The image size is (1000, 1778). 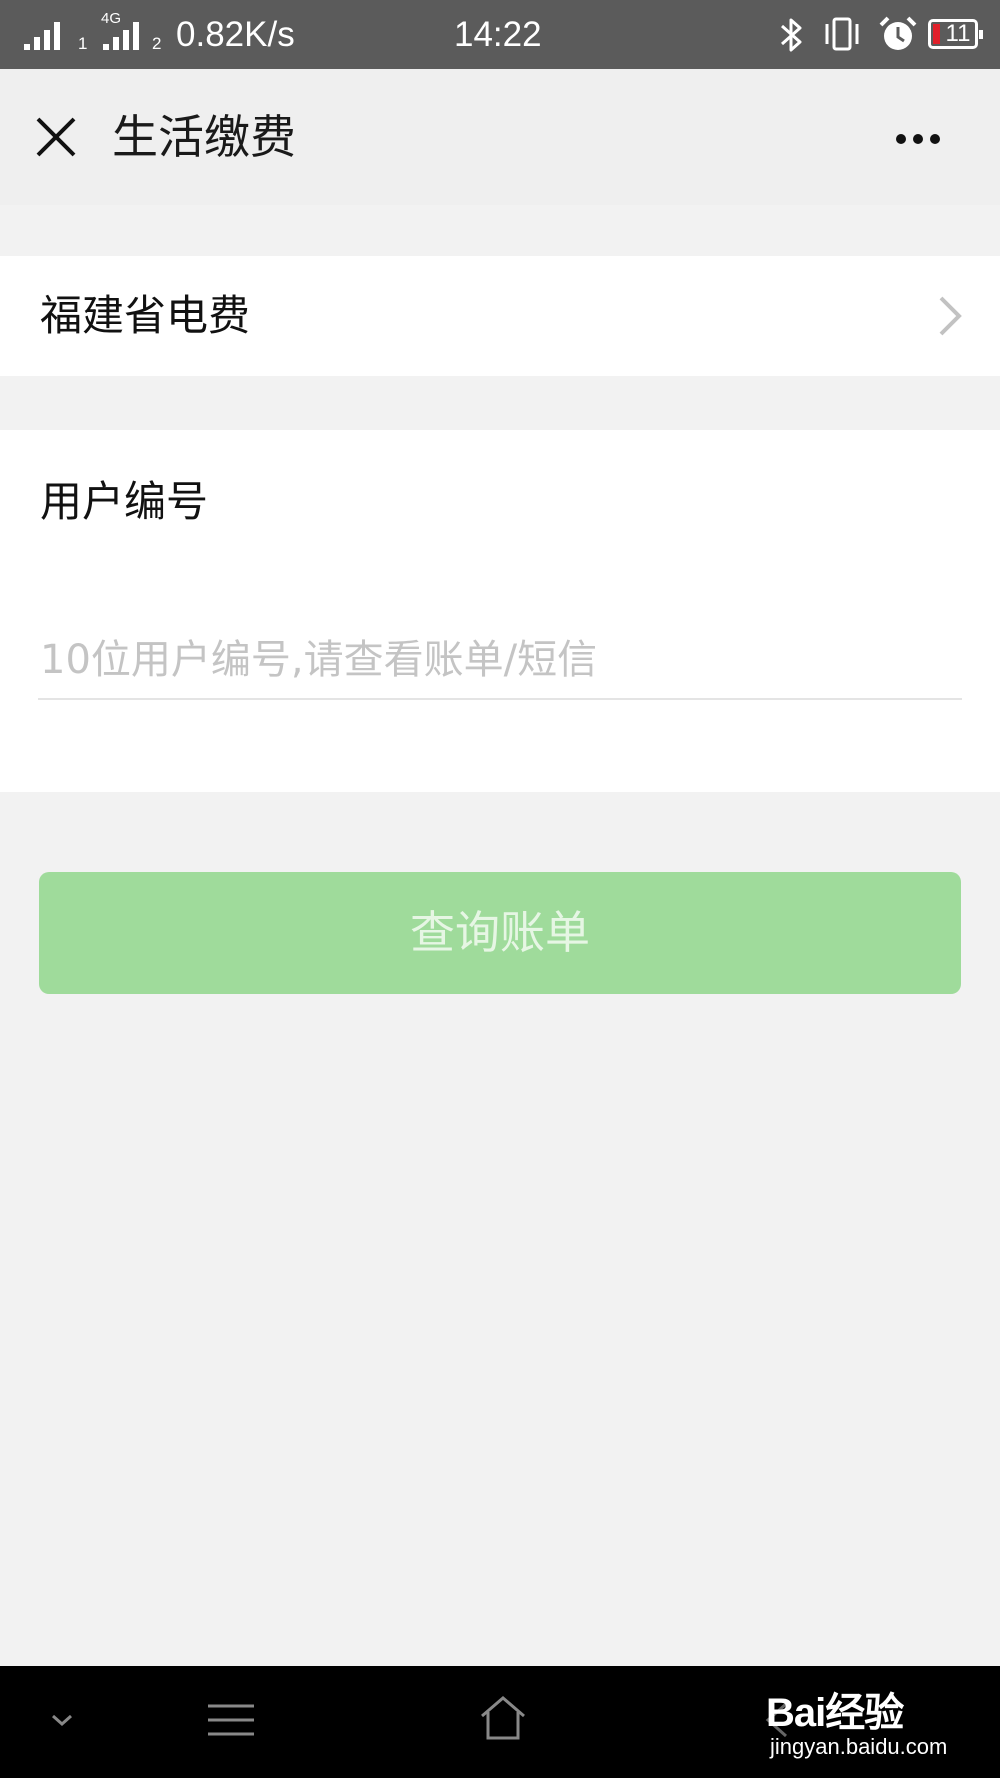 I want to click on net-speed: 0.82K/s, so click(x=235, y=34).